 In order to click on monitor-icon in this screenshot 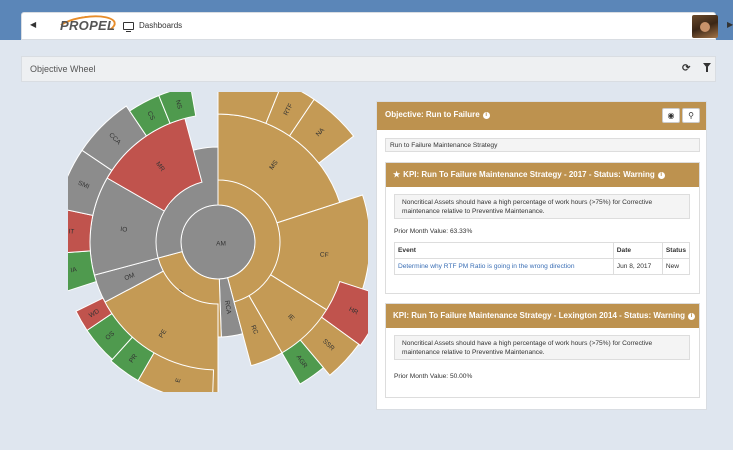, I will do `click(128, 26)`.